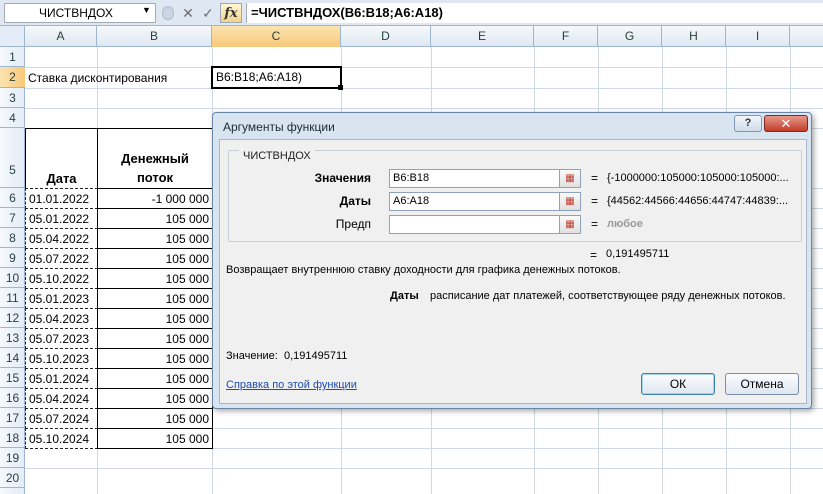 The width and height of the screenshot is (823, 494). Describe the element at coordinates (61, 198) in the screenshot. I see `date-cell: 01.01.2022` at that location.